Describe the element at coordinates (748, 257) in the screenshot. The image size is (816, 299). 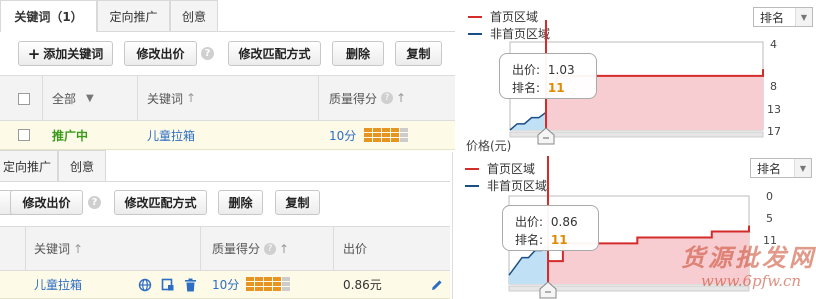
I see `watermark-title: 货源批发网` at that location.